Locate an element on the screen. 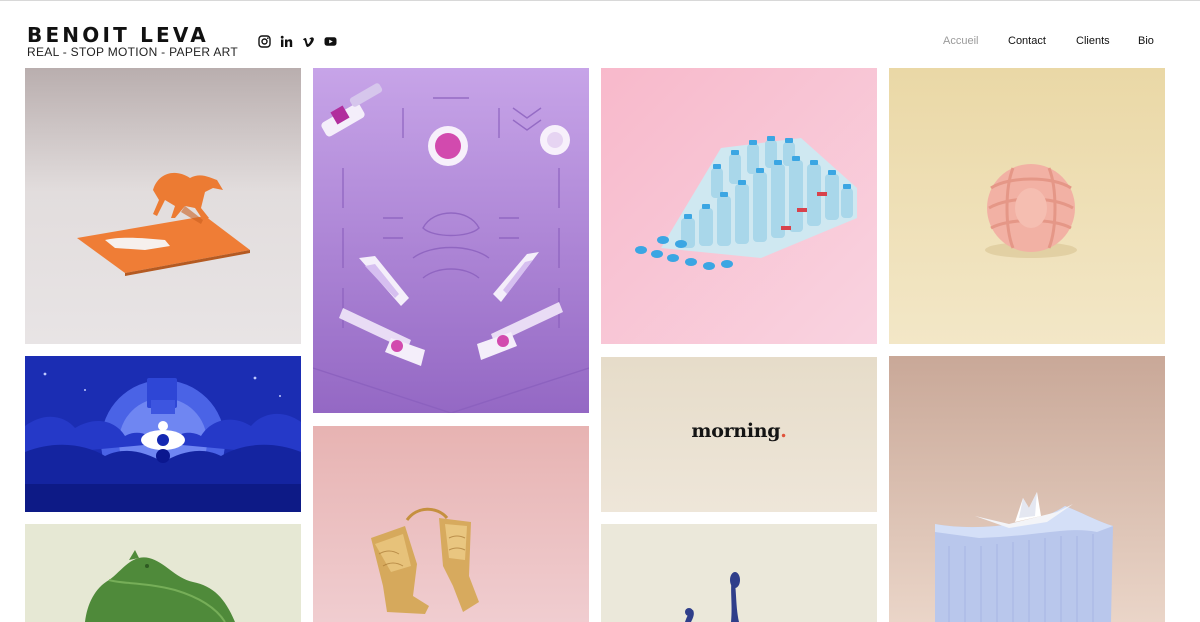 Image resolution: width=1200 pixels, height=622 pixels. main-nav: Accueil Contact Clients Bio is located at coordinates (600, 42).